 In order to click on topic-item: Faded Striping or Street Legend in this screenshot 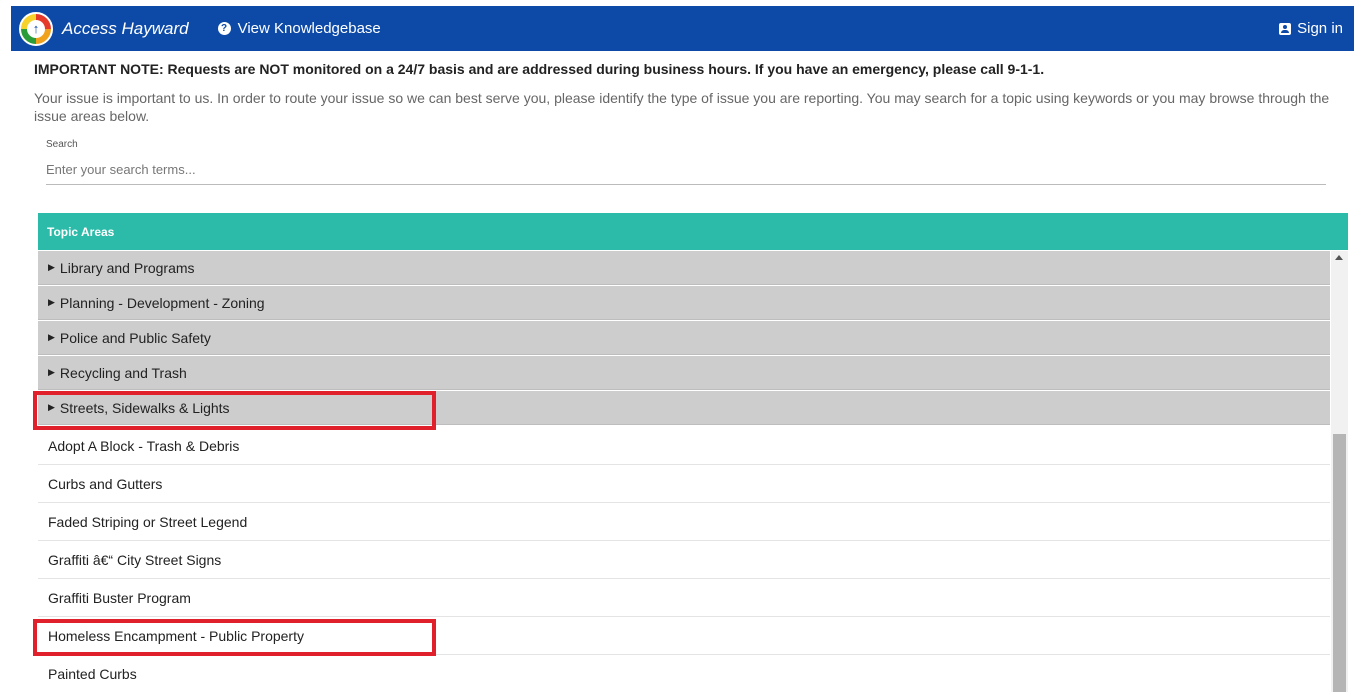, I will do `click(684, 522)`.